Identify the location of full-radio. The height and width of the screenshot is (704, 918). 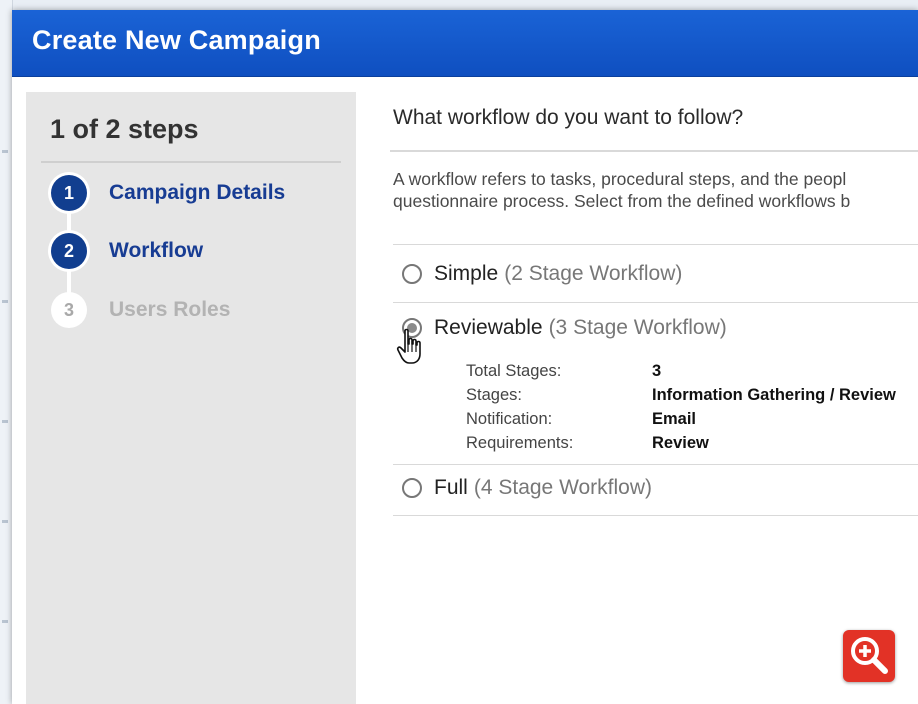
(412, 488).